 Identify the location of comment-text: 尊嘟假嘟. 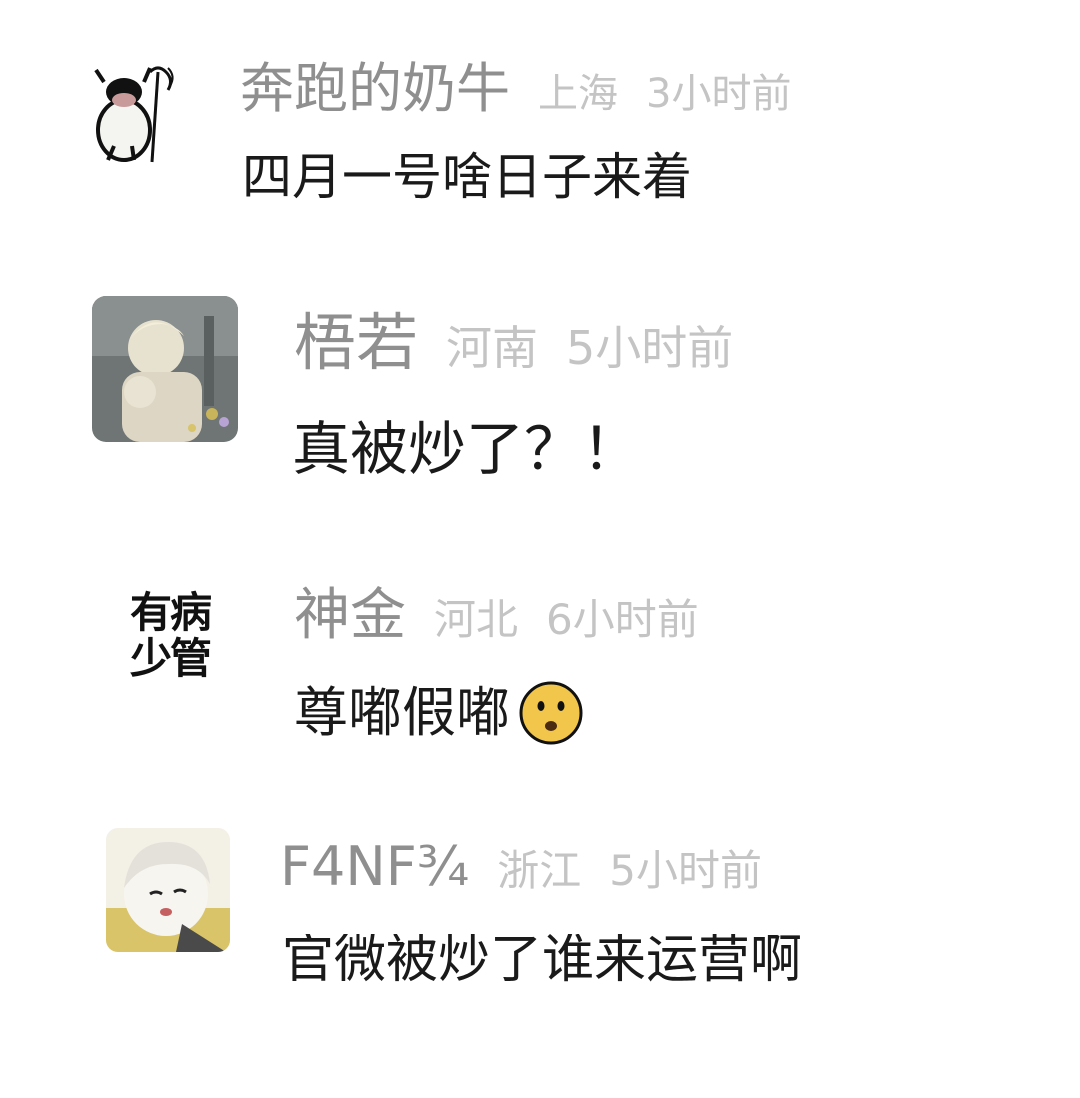
(439, 713).